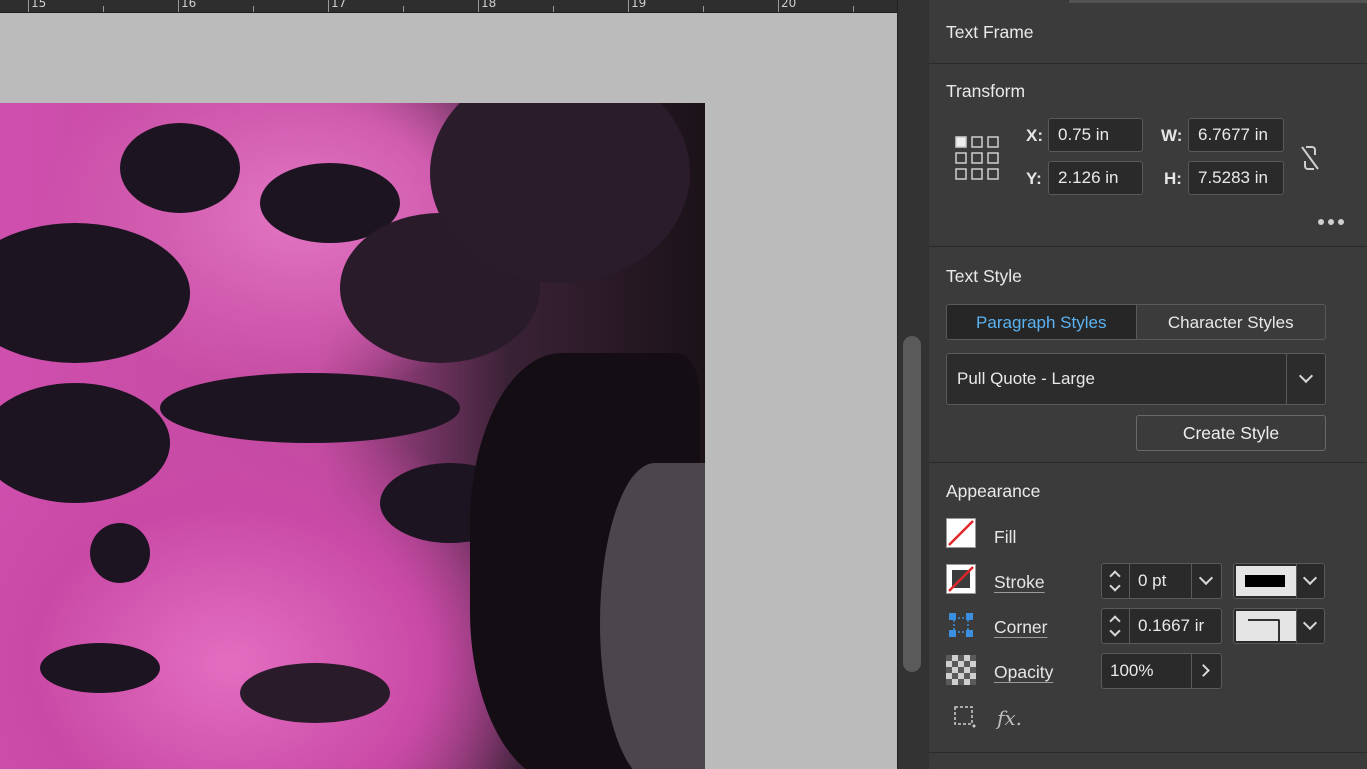 The height and width of the screenshot is (769, 1367). Describe the element at coordinates (990, 32) in the screenshot. I see `panel-title: Text Frame` at that location.